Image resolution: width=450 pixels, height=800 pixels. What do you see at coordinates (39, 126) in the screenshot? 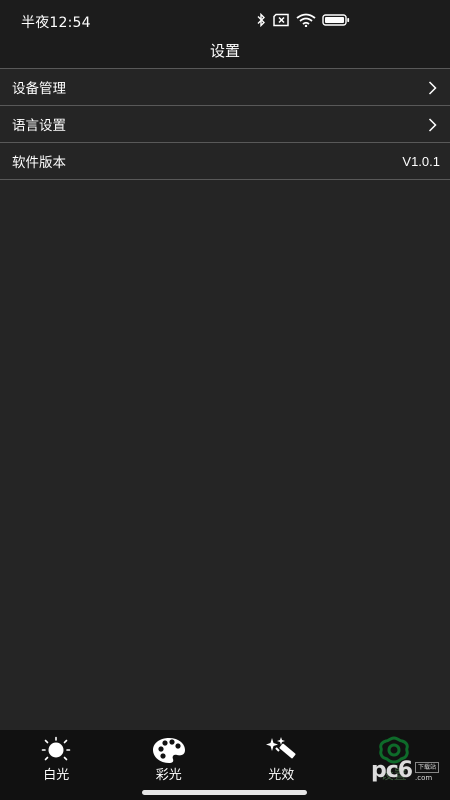
I see `setting-label: 语言设置` at bounding box center [39, 126].